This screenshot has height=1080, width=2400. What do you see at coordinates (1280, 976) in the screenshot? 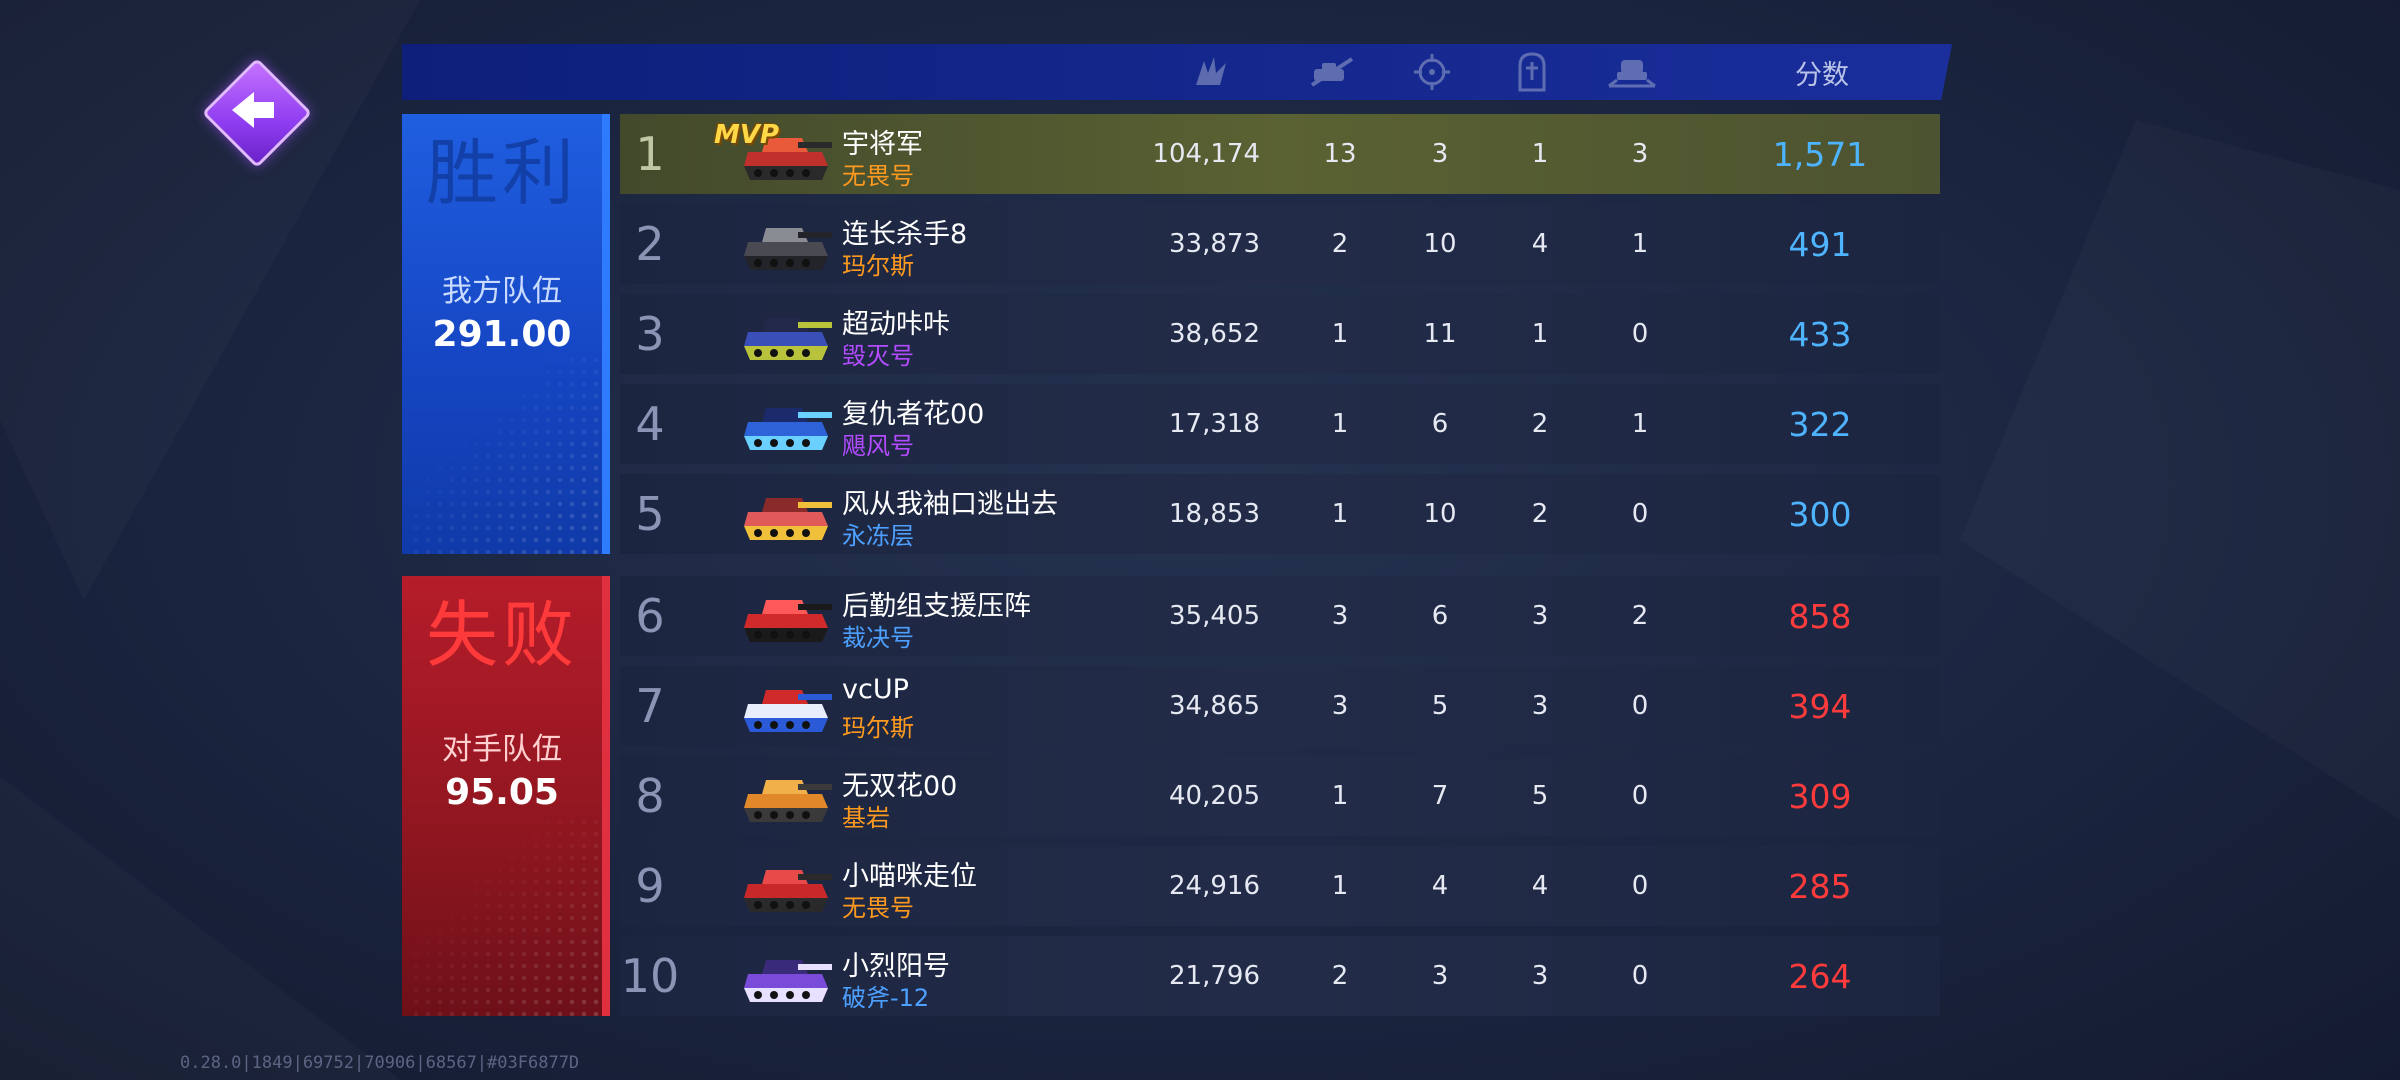
I see `player-row: 10 小烈阳号 破斧-12 21,796 2 3 3 0 264` at bounding box center [1280, 976].